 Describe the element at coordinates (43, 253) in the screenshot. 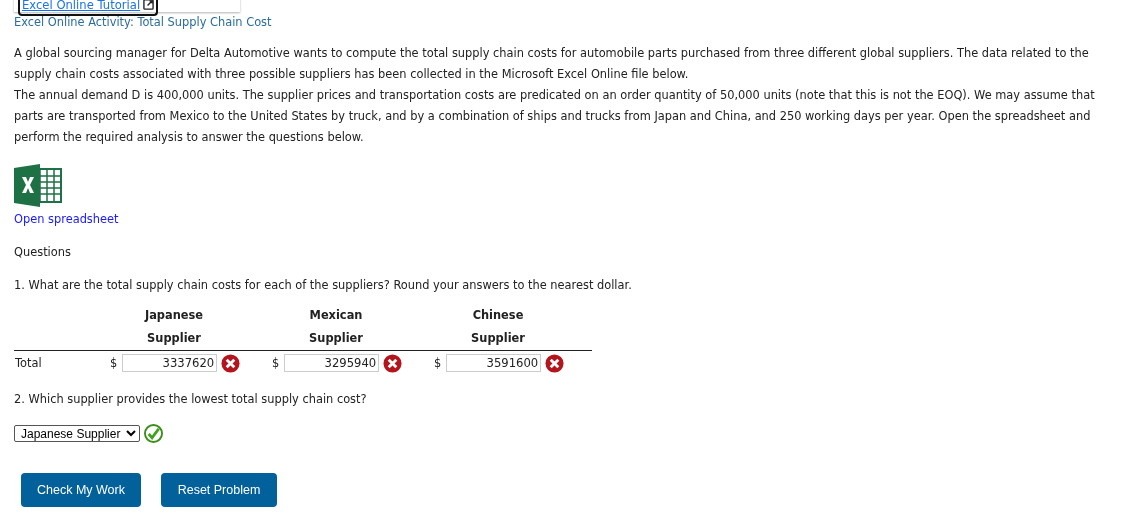

I see `questions-heading: Questions` at that location.